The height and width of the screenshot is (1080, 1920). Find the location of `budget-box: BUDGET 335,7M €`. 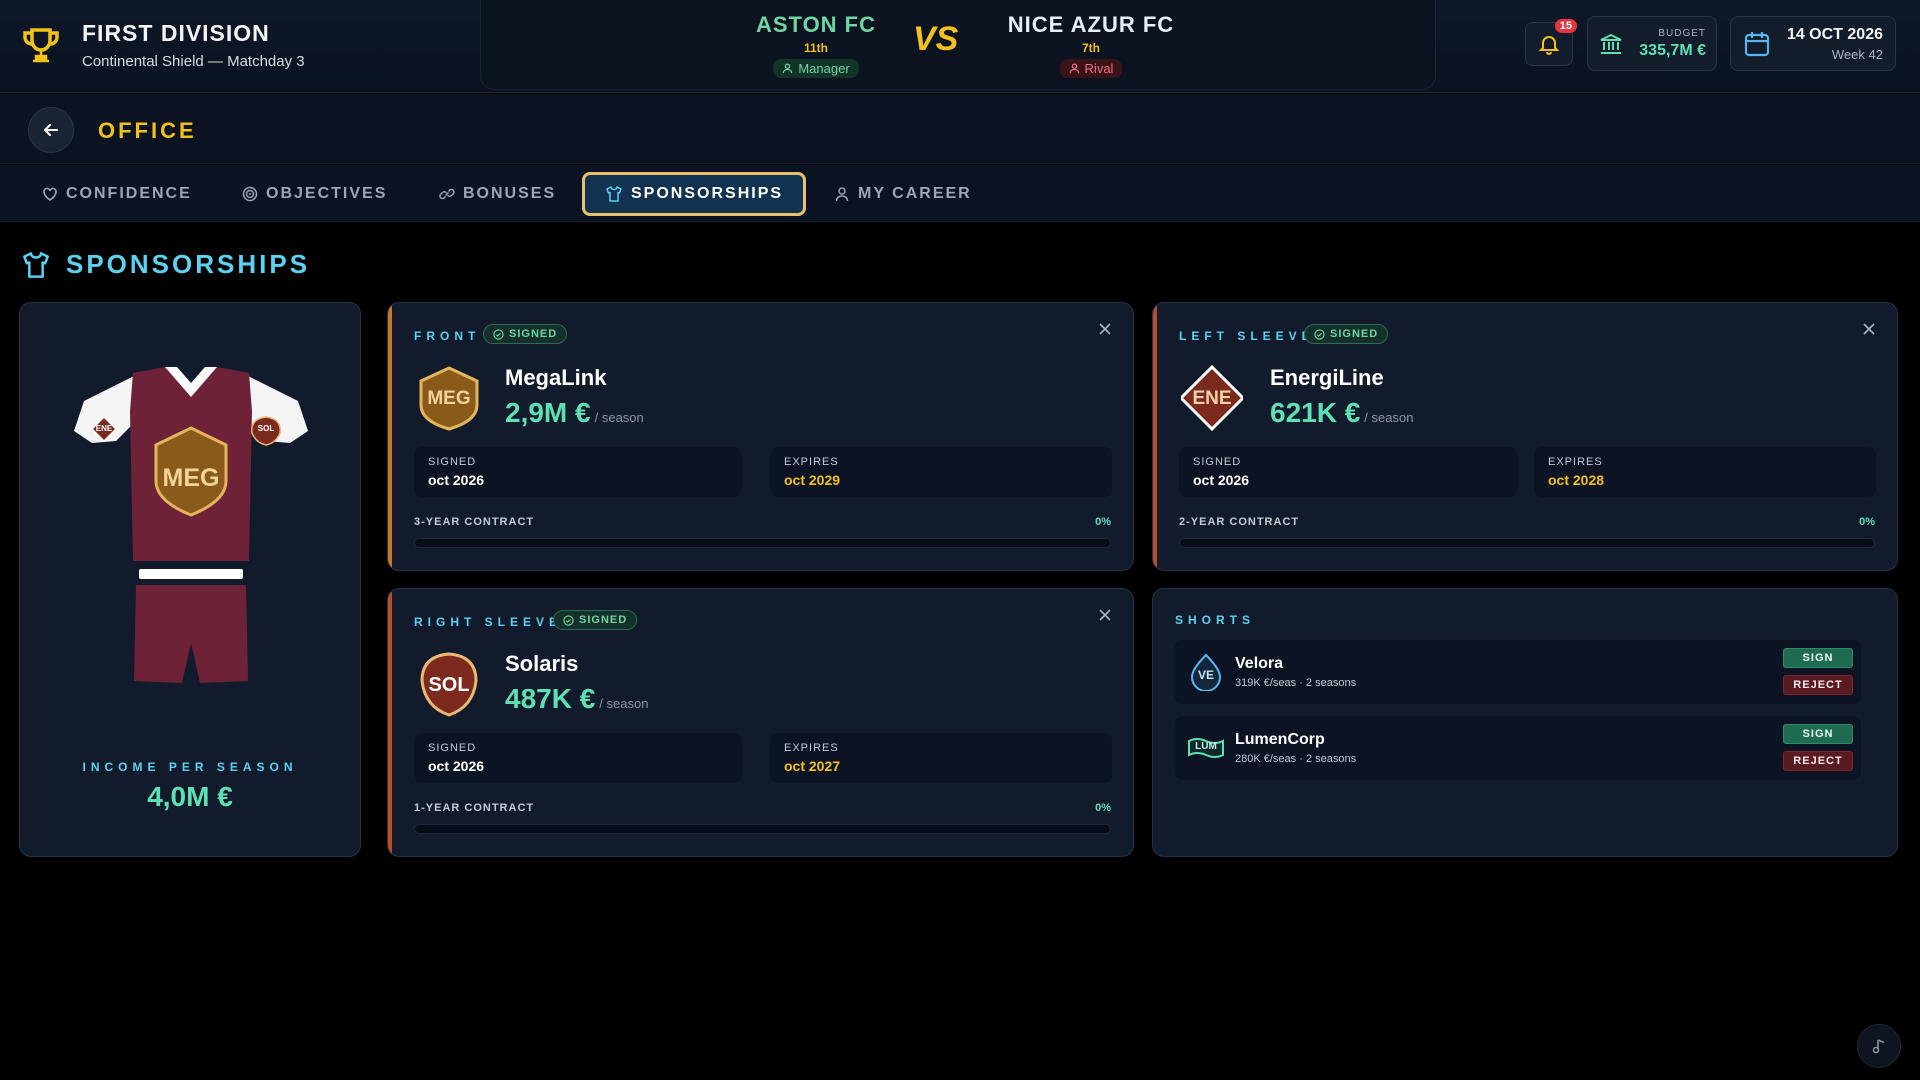

budget-box: BUDGET 335,7M € is located at coordinates (1652, 43).